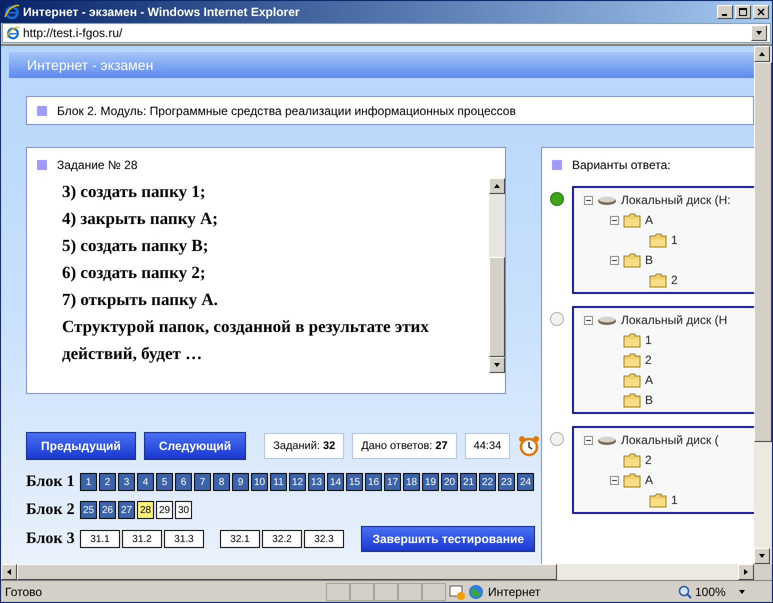  What do you see at coordinates (386, 33) in the screenshot?
I see `address-bar: http://test.i-fgos.ru/` at bounding box center [386, 33].